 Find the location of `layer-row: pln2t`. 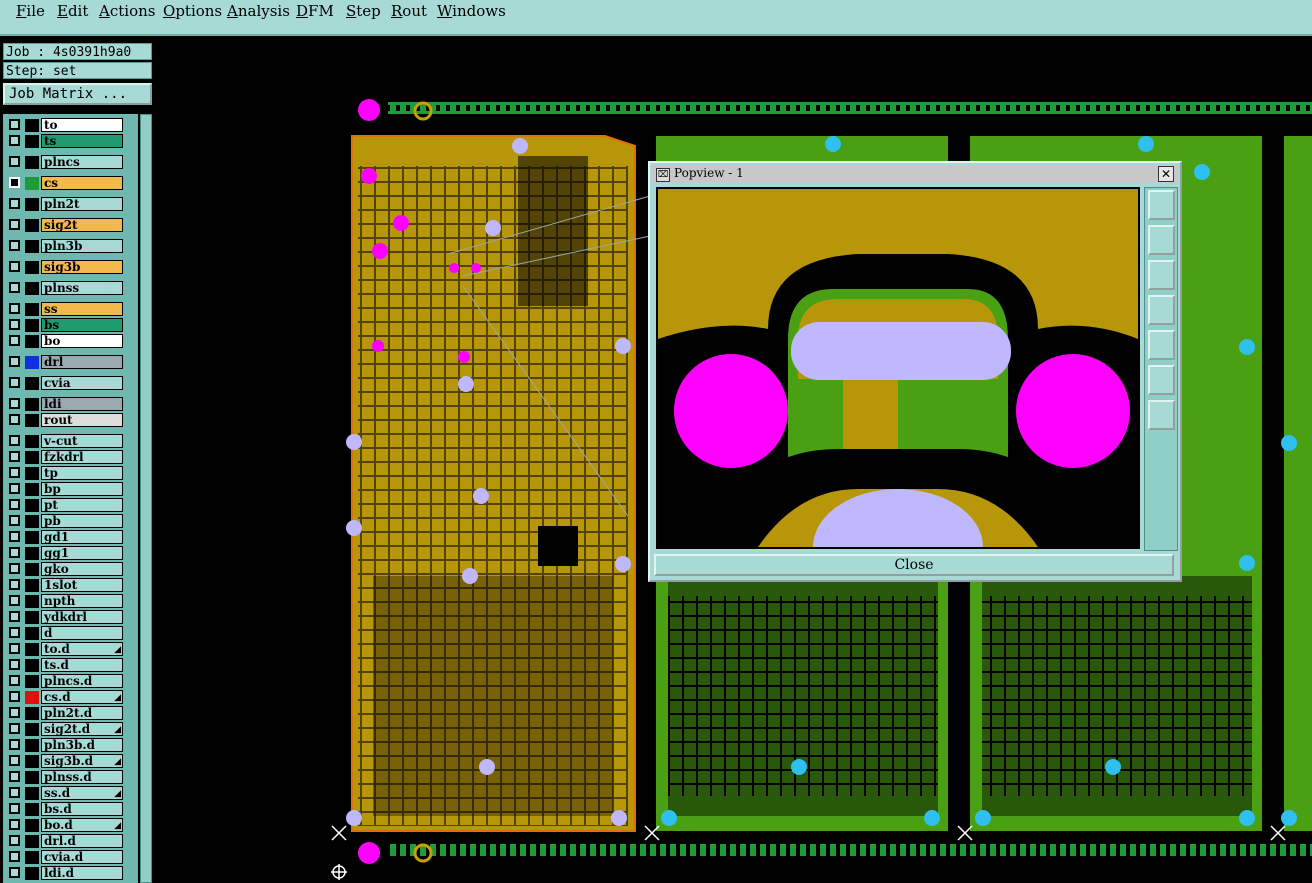

layer-row: pln2t is located at coordinates (70, 204).